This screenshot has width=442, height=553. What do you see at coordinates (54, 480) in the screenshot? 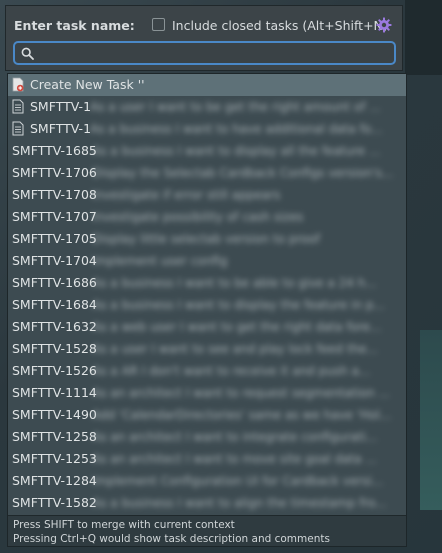
I see `task-id: SMFTTV-1284` at bounding box center [54, 480].